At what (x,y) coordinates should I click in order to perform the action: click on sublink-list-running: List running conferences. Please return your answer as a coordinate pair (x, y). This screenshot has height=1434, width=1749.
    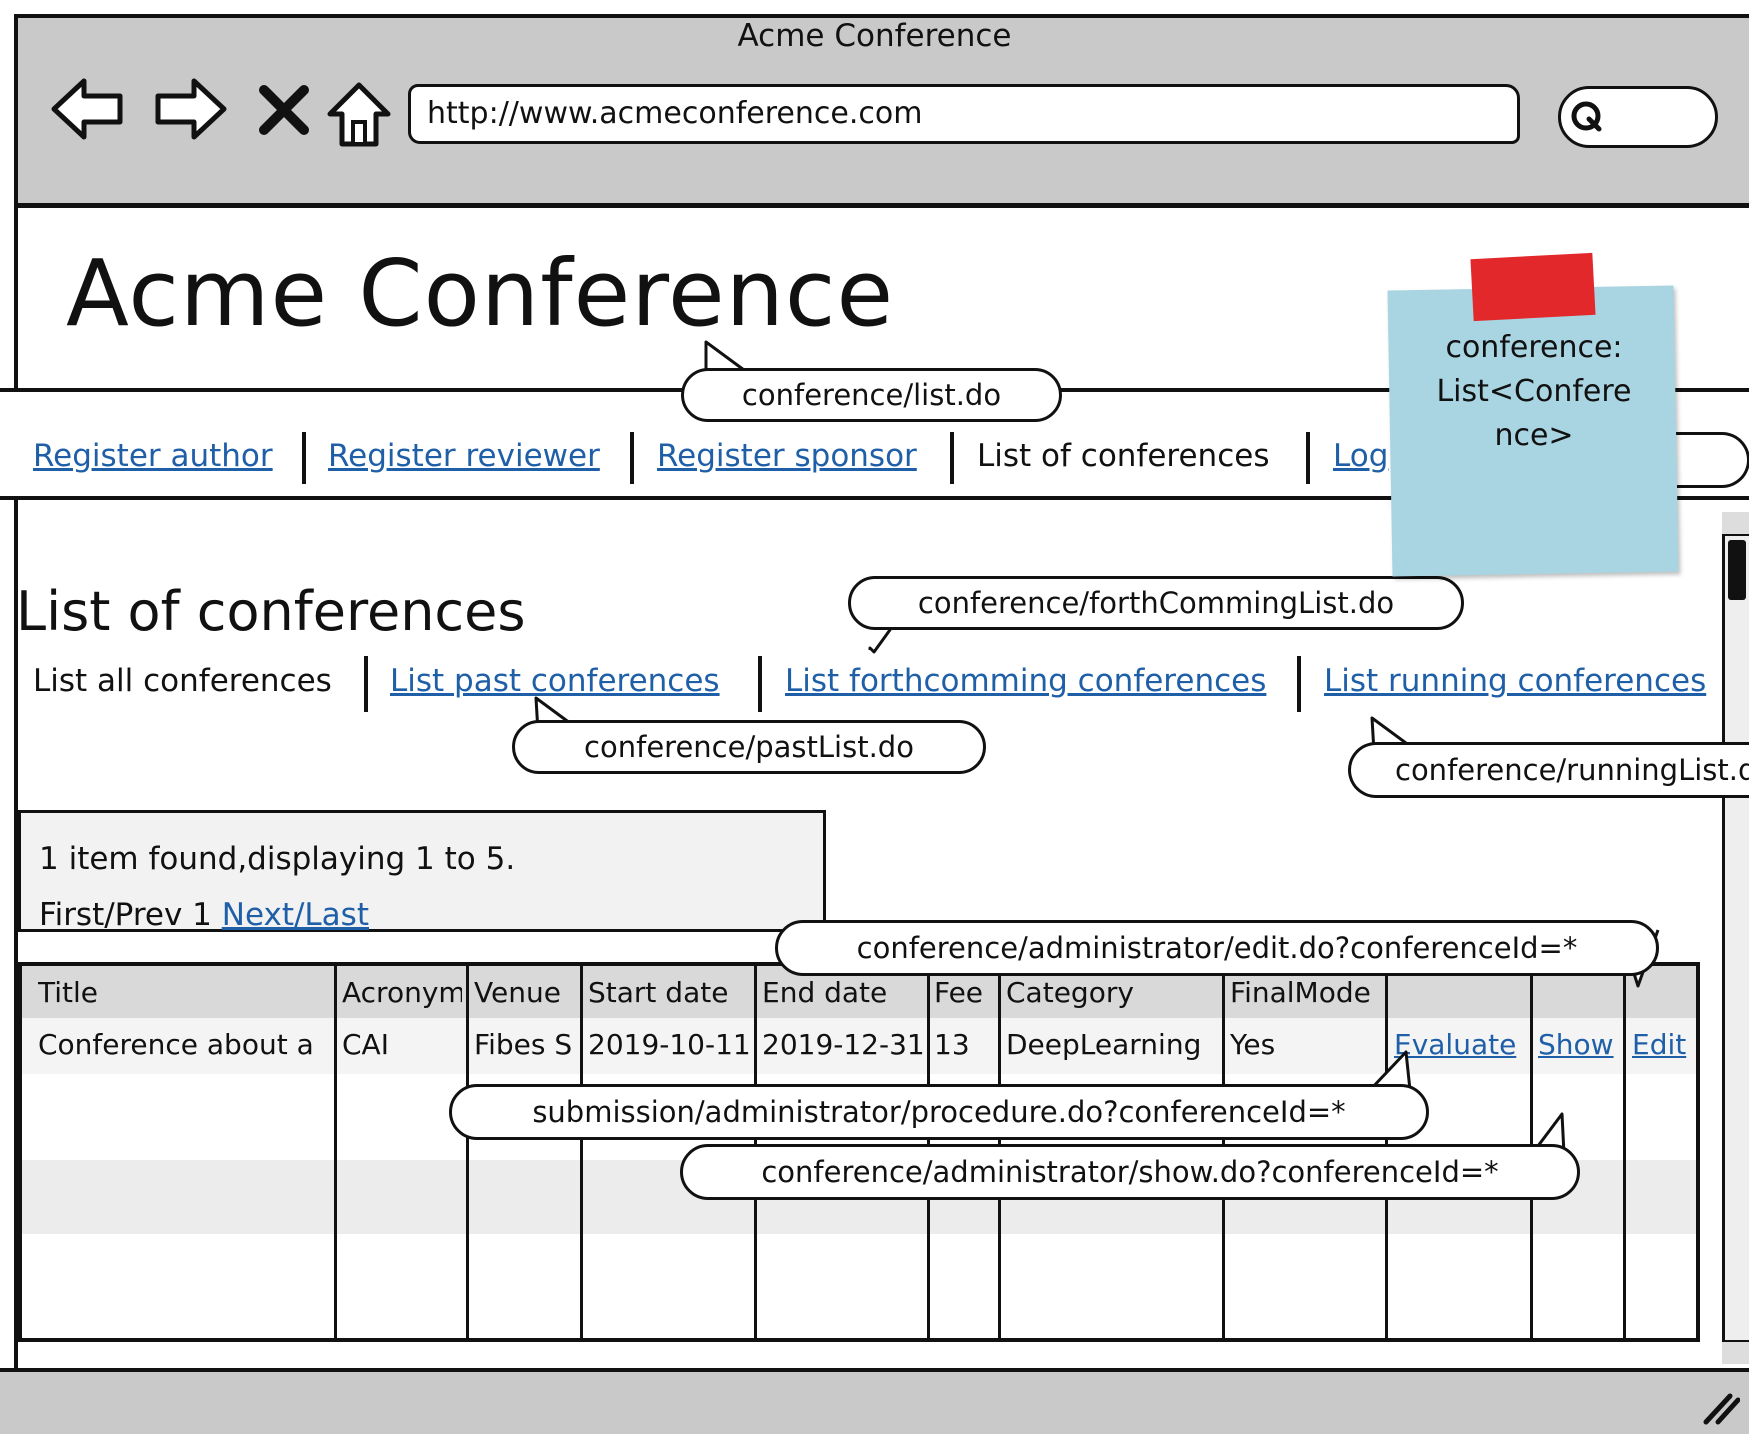
    Looking at the image, I should click on (1515, 681).